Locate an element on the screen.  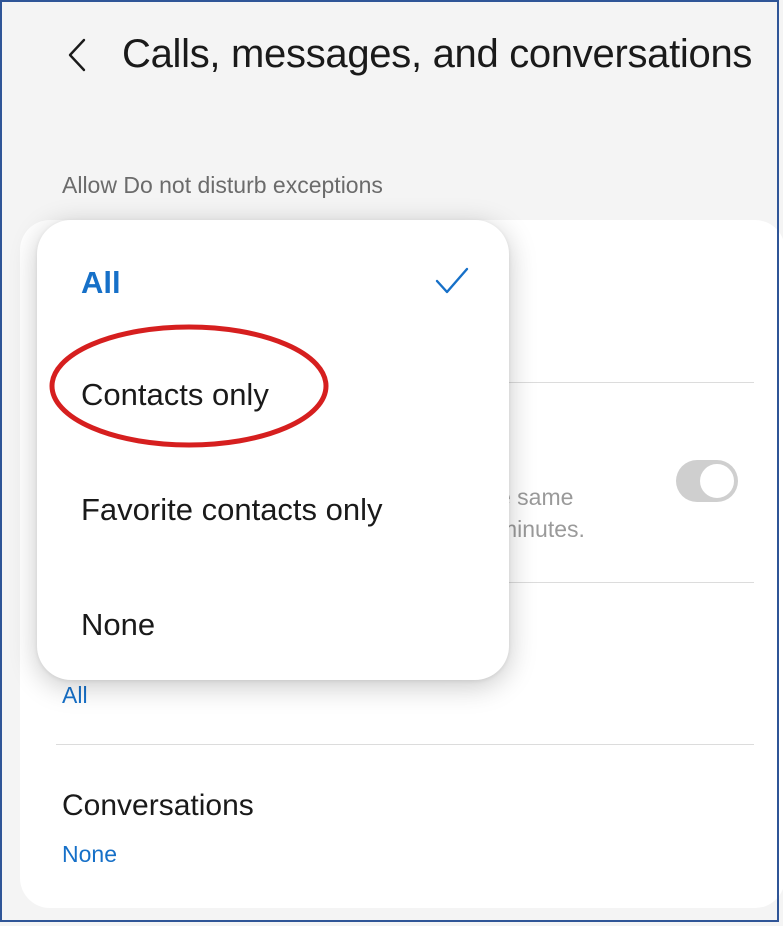
checkmark-icon is located at coordinates (452, 280).